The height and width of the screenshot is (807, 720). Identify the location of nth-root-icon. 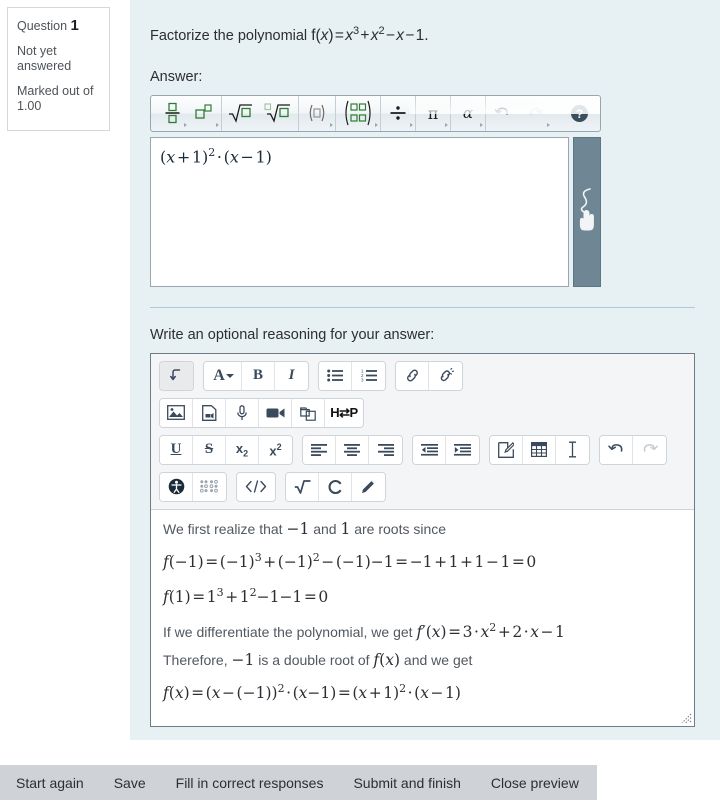
(278, 113).